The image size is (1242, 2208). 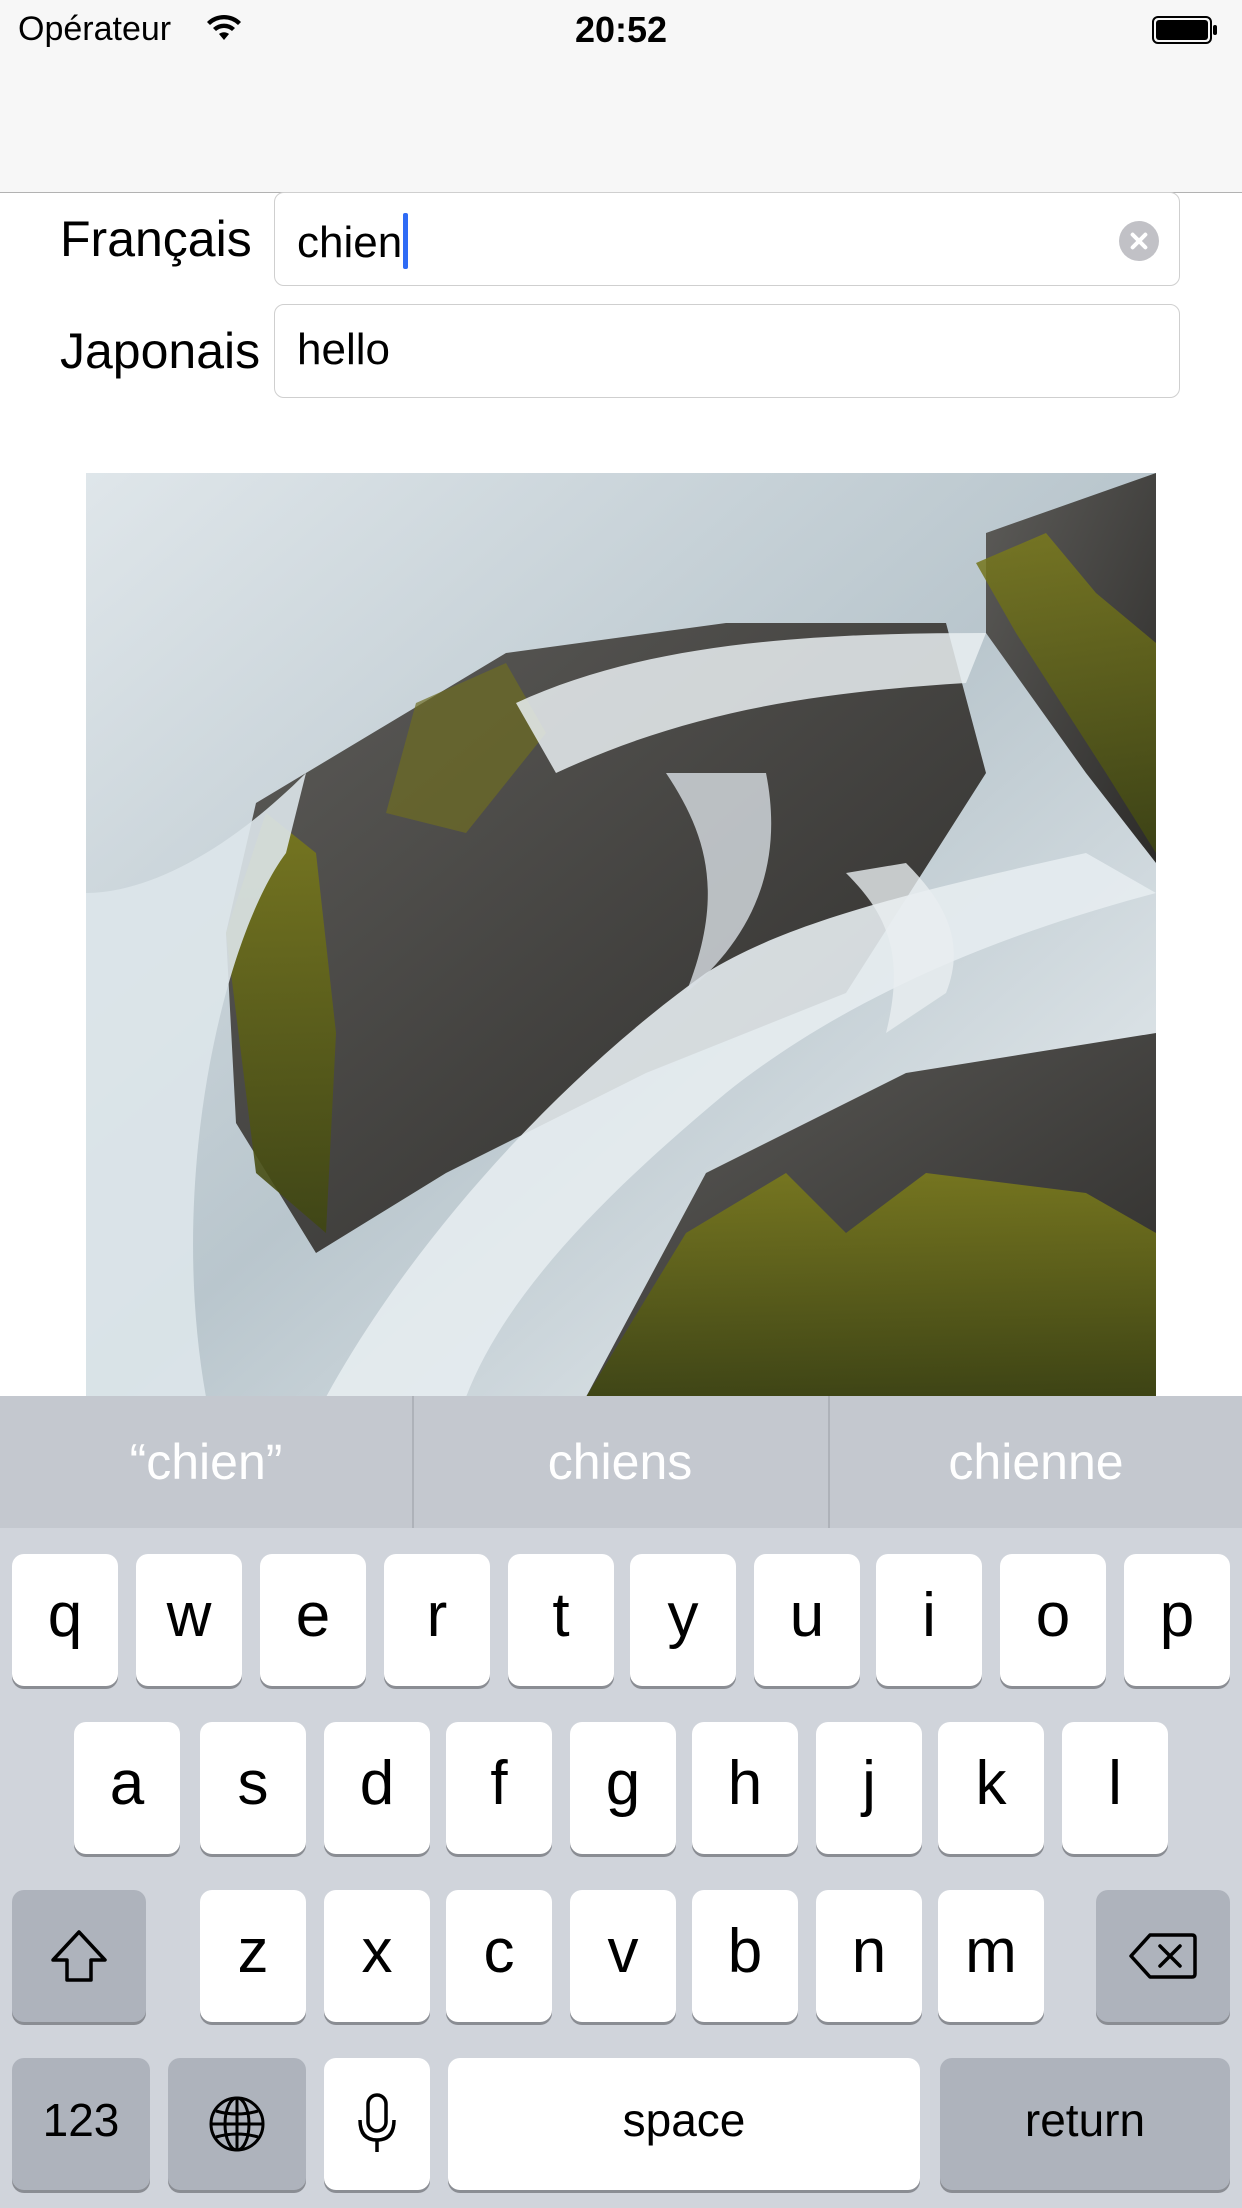 I want to click on suggestion-1: “chien”, so click(x=206, y=1462).